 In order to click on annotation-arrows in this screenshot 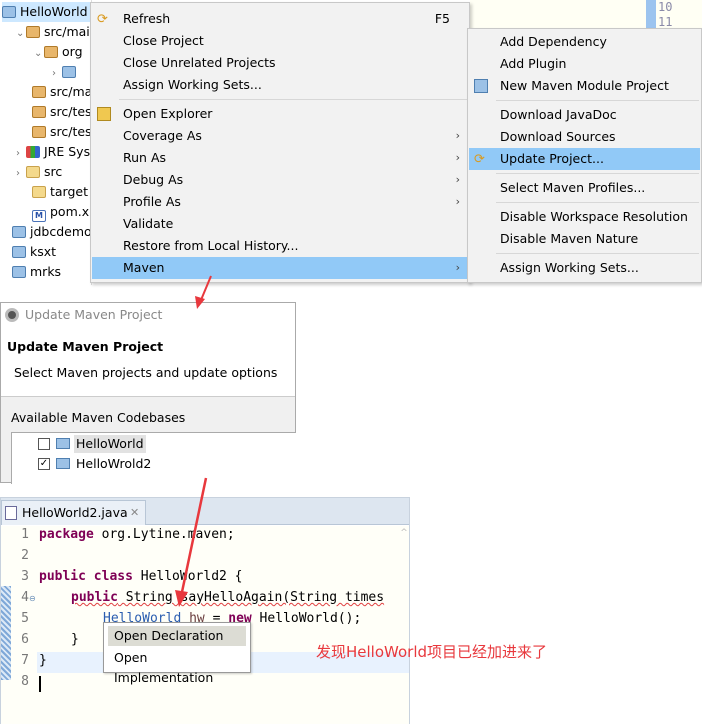, I will do `click(193, 441)`.